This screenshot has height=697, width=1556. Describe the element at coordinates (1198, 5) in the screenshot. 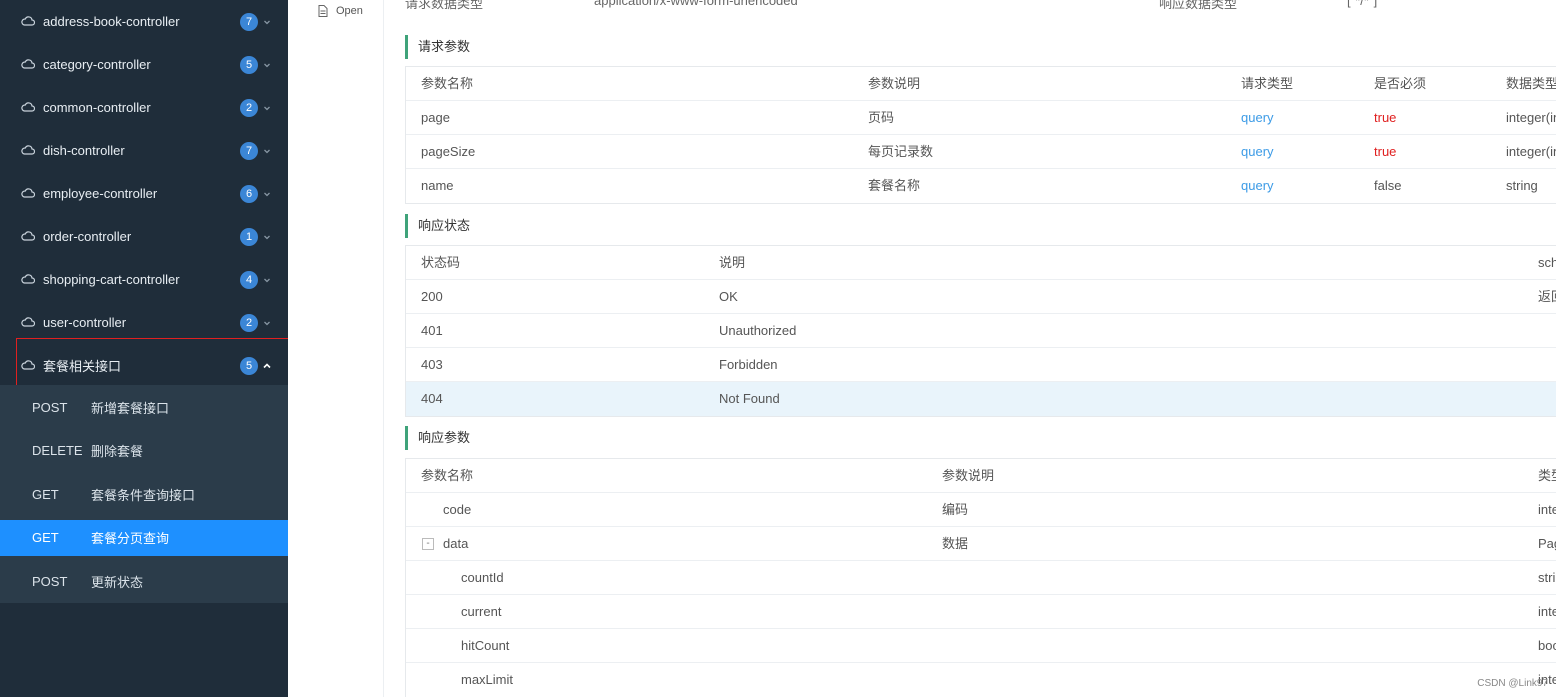

I see `response-type-label: 响应数据类型` at that location.